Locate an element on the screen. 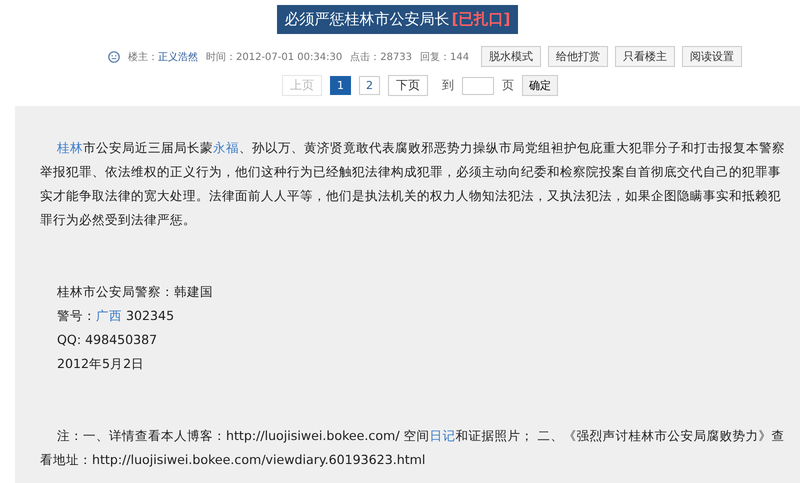 This screenshot has width=800, height=483. goto-label: 到 is located at coordinates (448, 85).